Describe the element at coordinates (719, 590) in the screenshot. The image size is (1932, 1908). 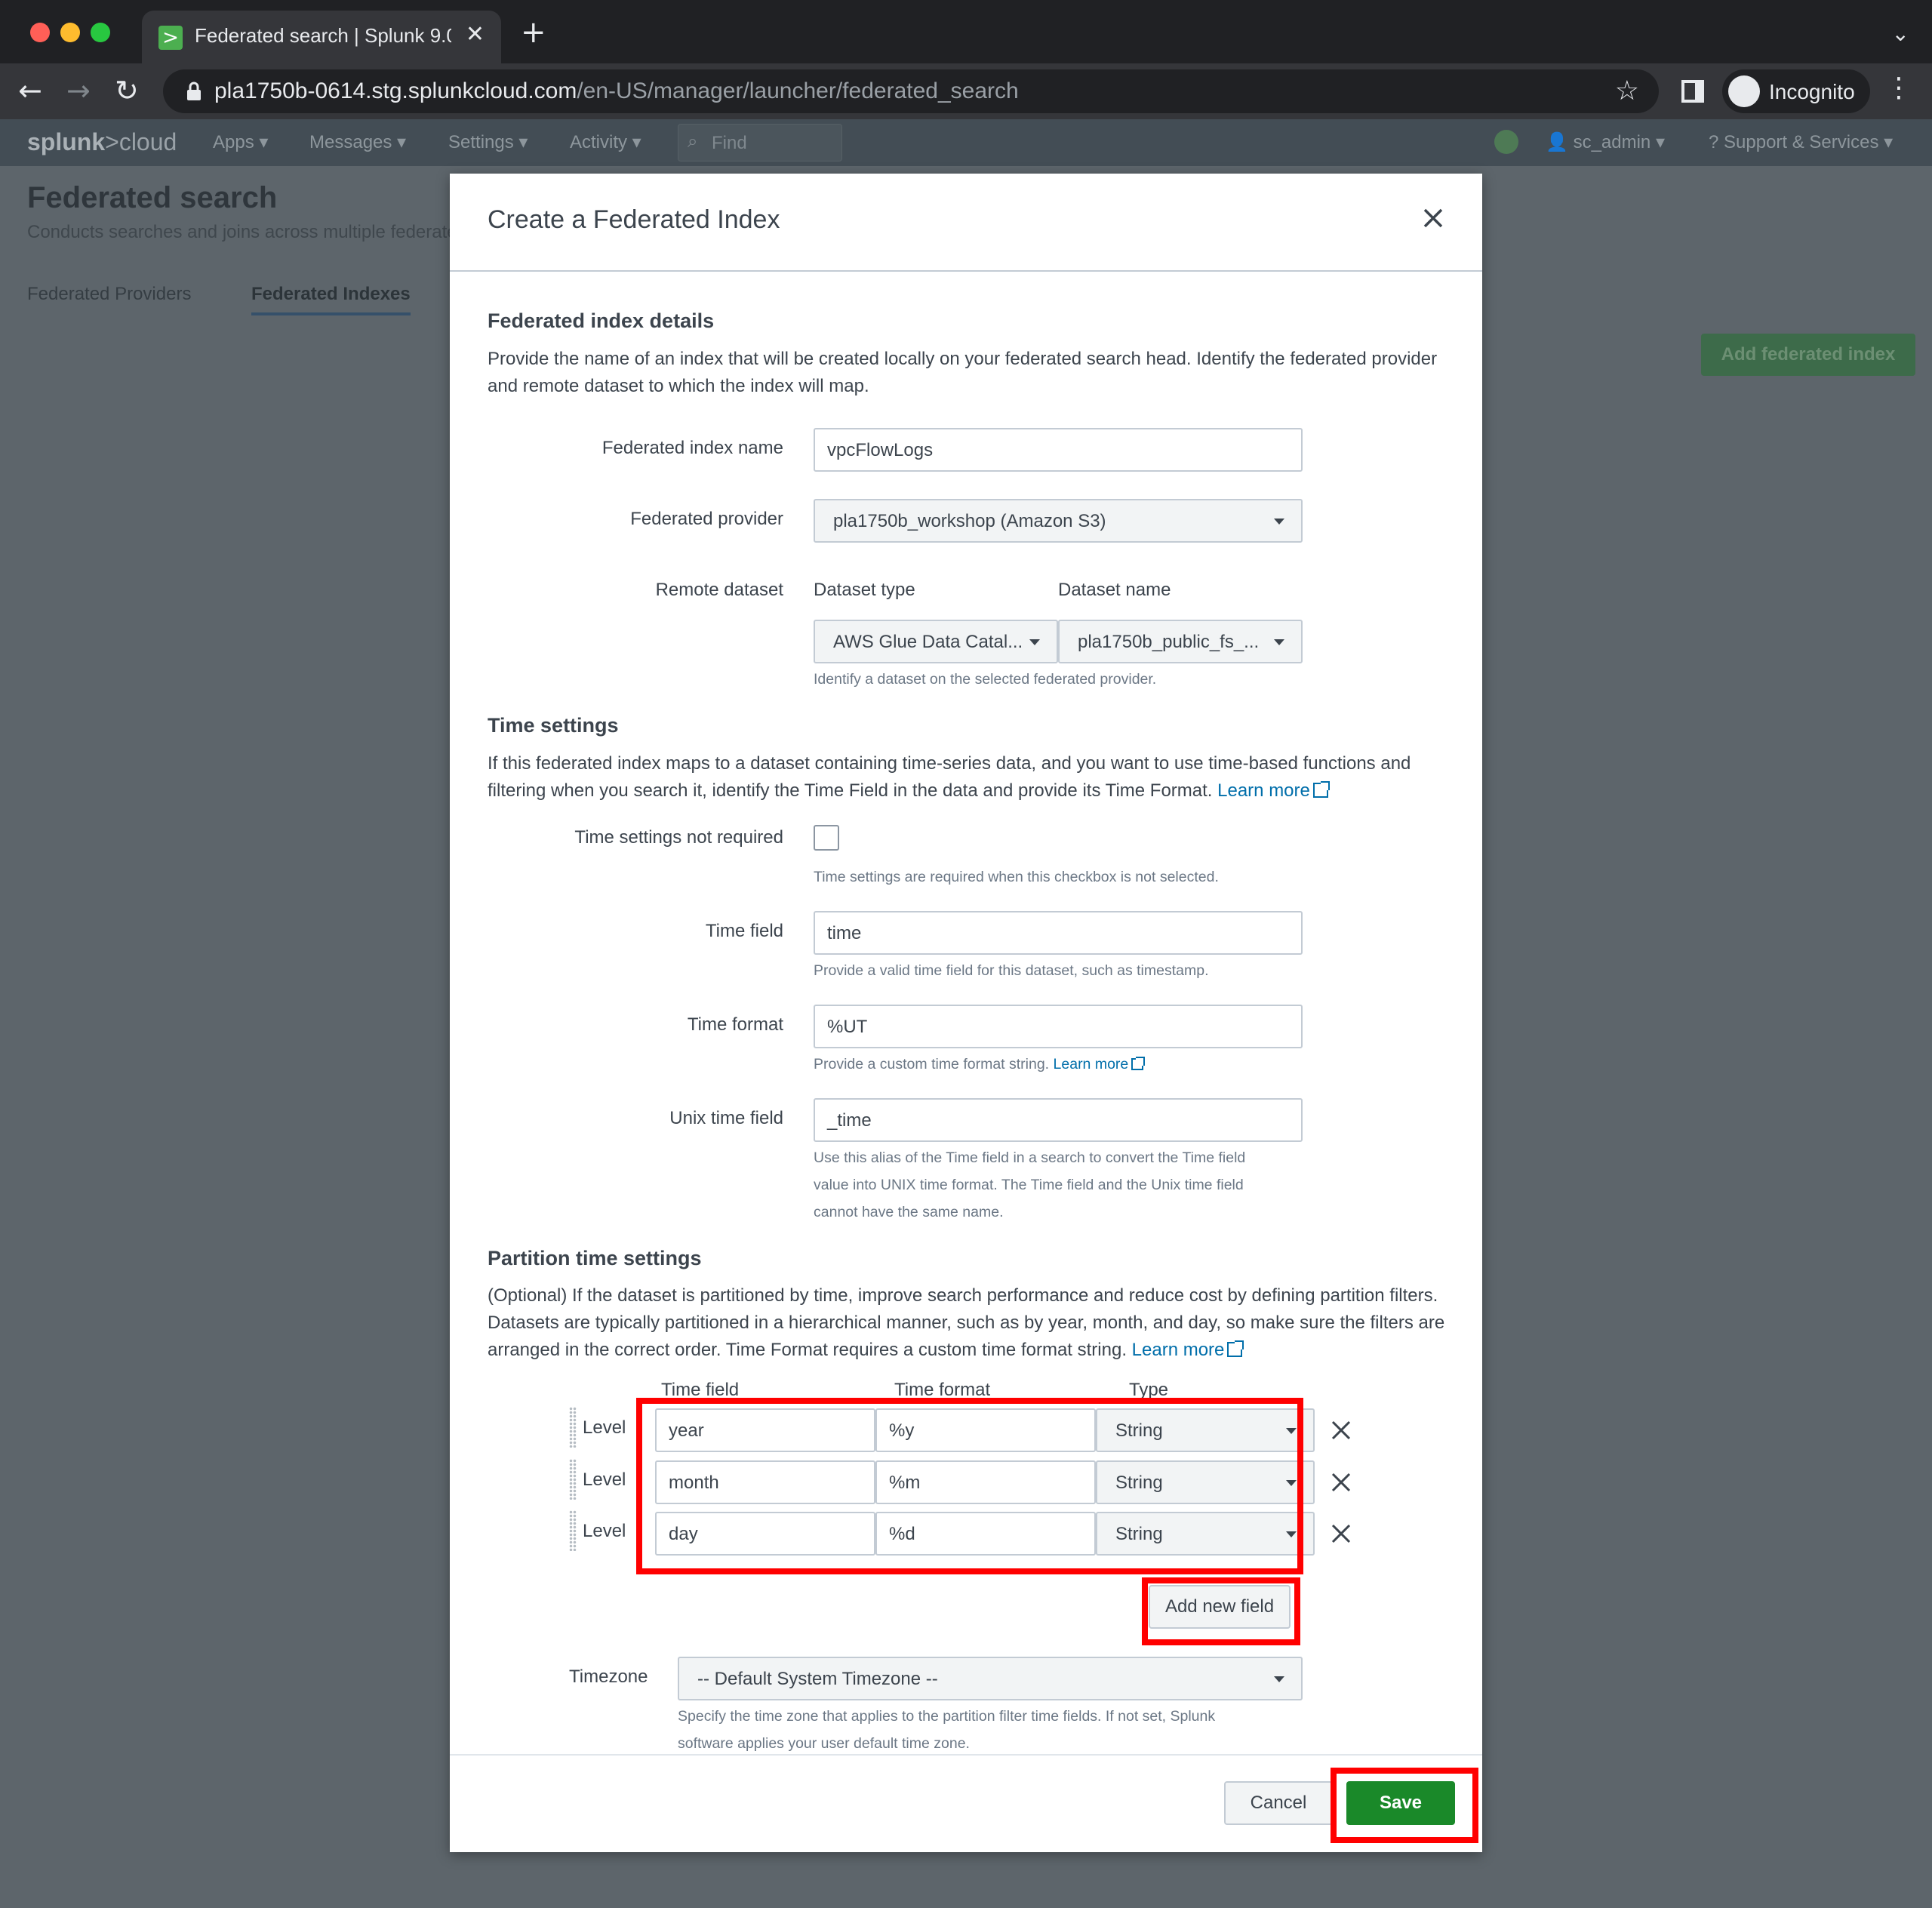
I see `remote-dataset-label: Remote dataset` at that location.